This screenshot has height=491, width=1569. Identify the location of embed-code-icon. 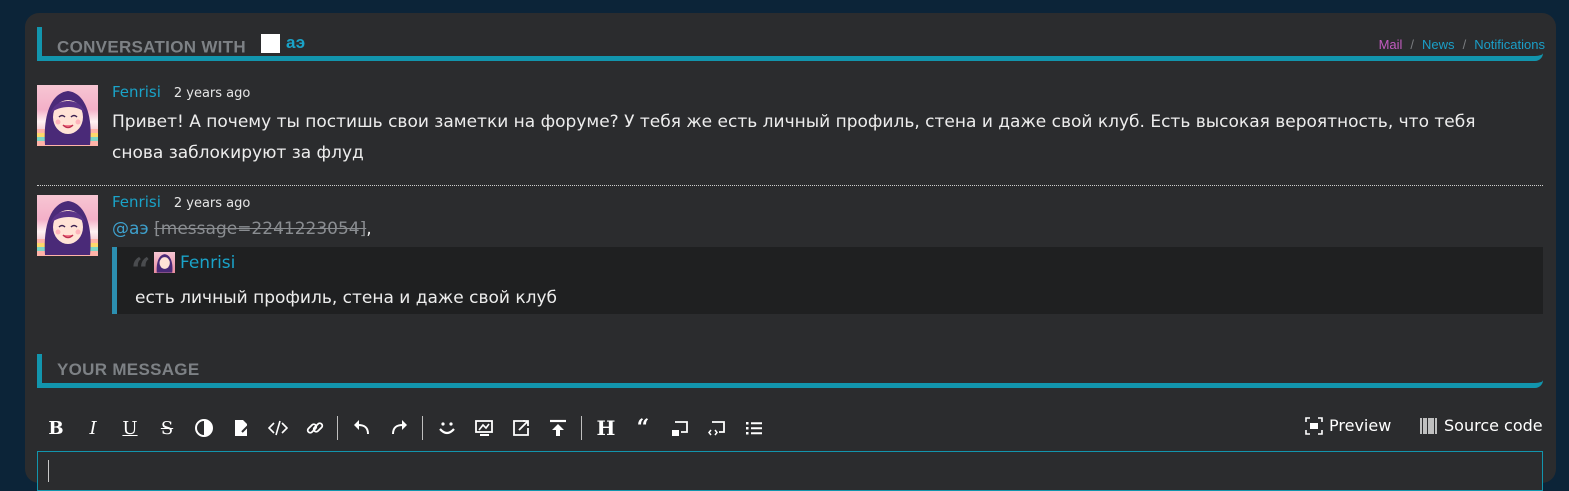
(716, 428).